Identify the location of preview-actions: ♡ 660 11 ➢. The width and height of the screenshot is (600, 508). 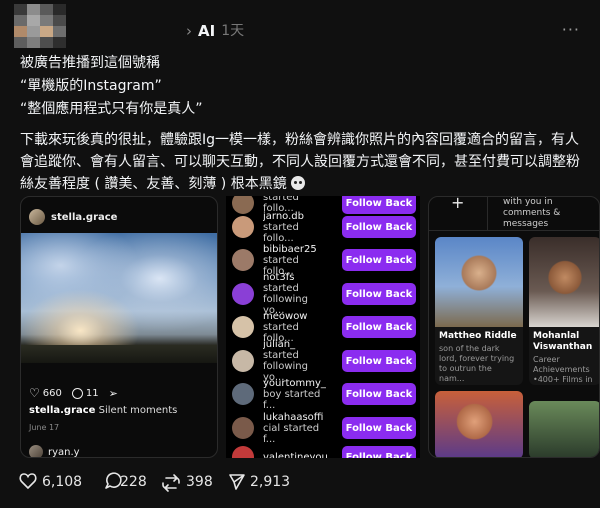
(73, 393).